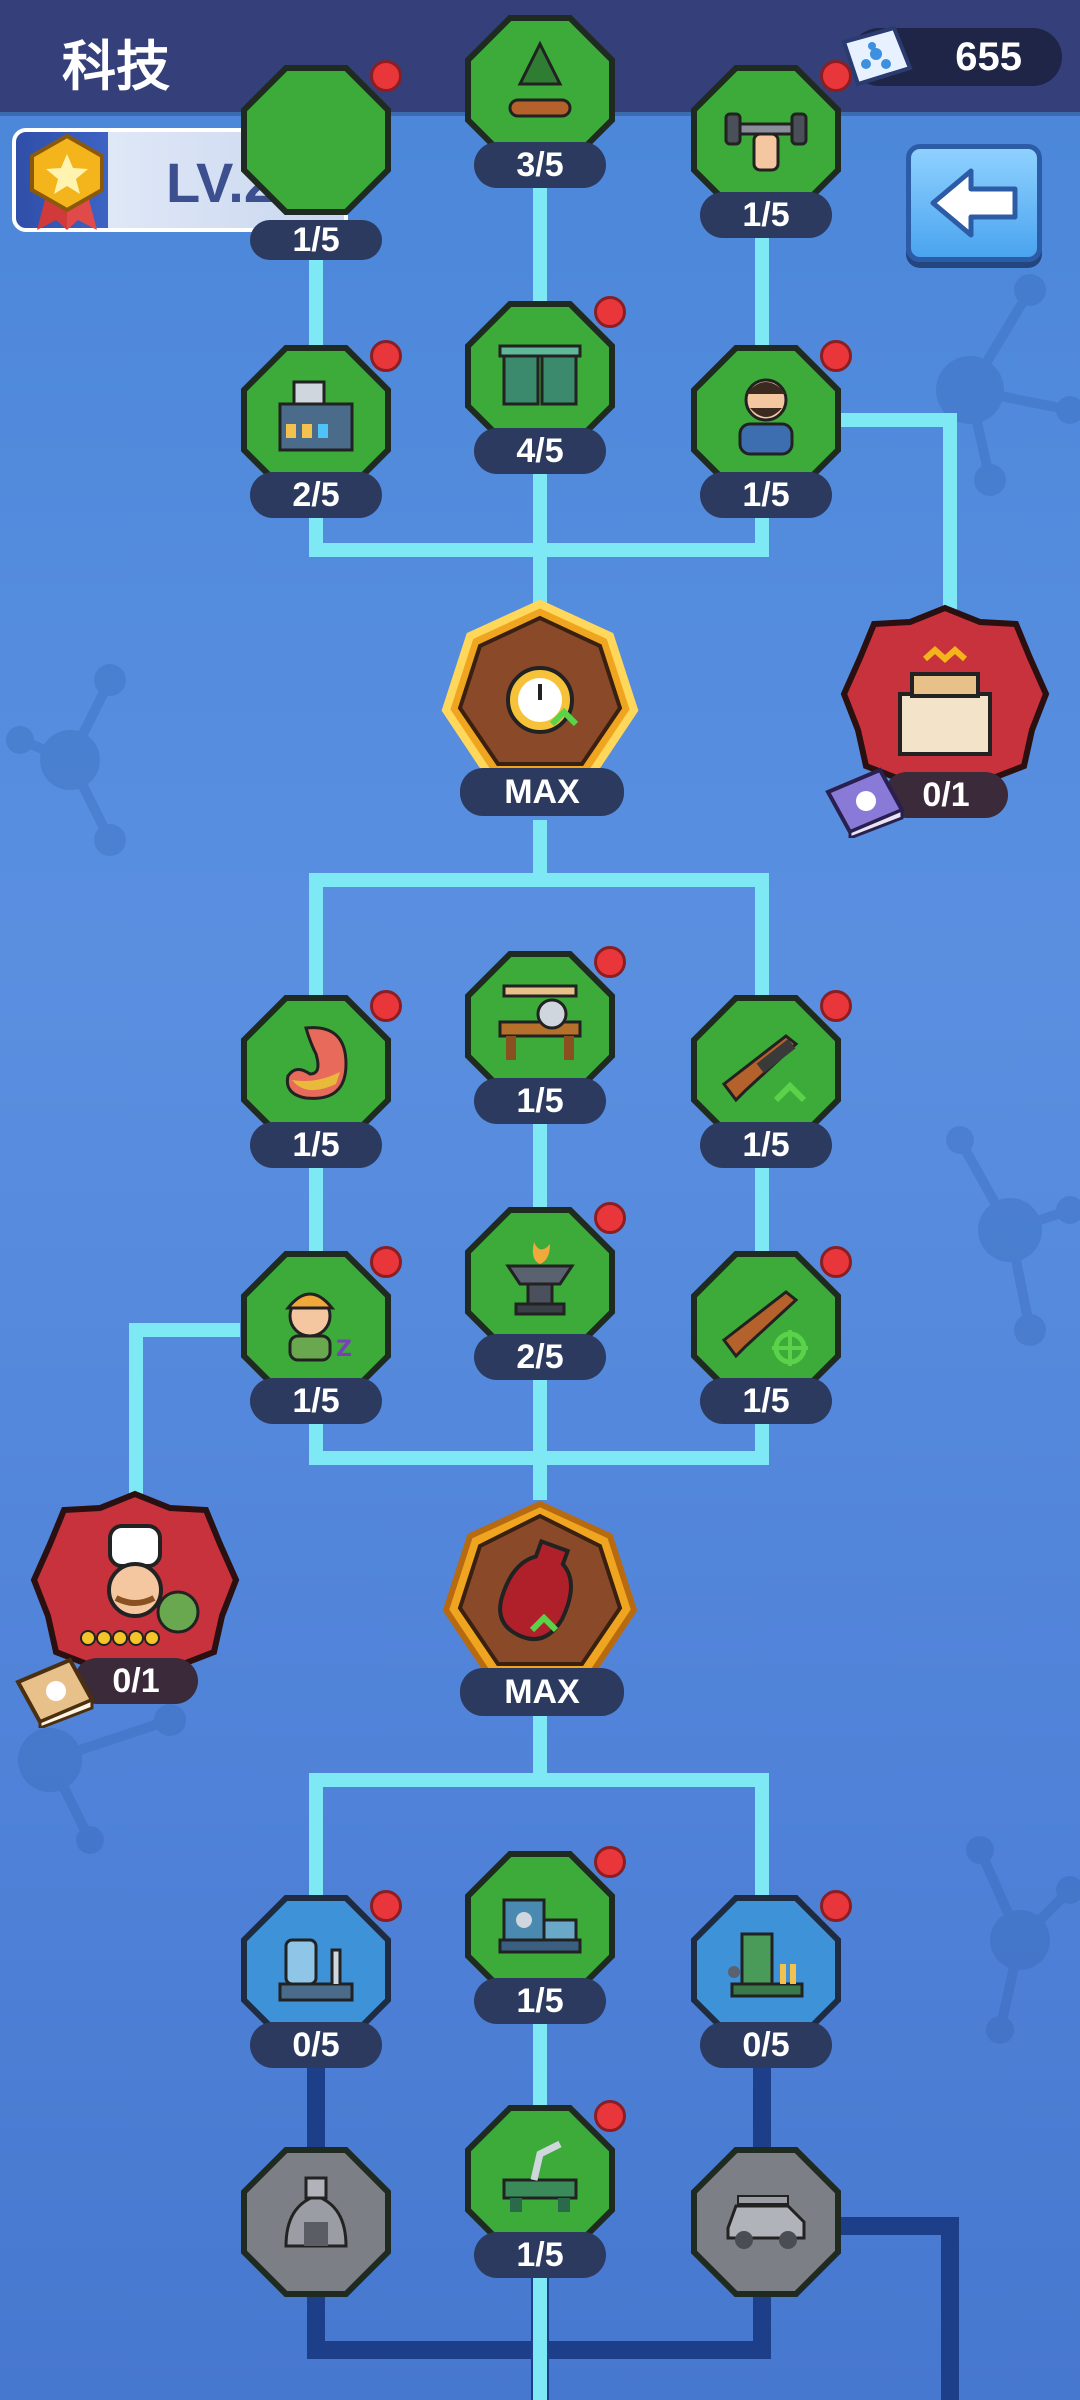 The image size is (1080, 2400). Describe the element at coordinates (540, 1926) in the screenshot. I see `lathe-machine-icon` at that location.